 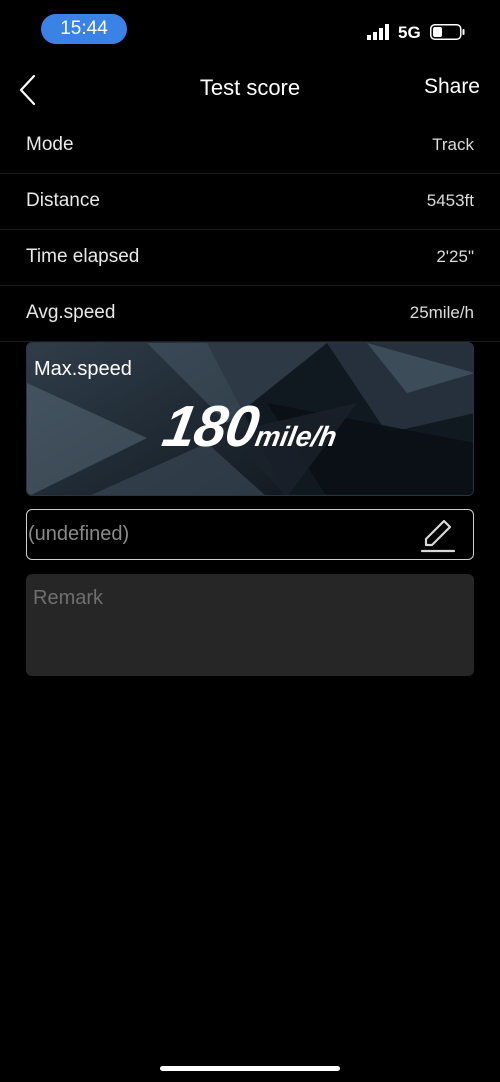 I want to click on row-value: 5453ft, so click(x=450, y=200).